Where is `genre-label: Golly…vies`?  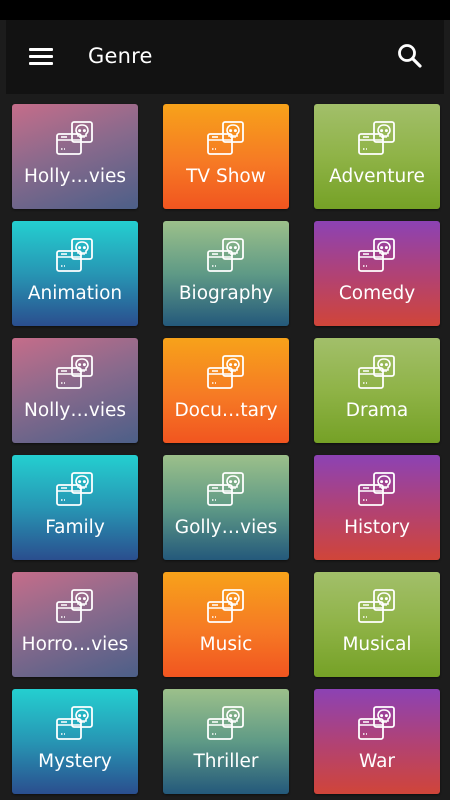
genre-label: Golly…vies is located at coordinates (226, 527).